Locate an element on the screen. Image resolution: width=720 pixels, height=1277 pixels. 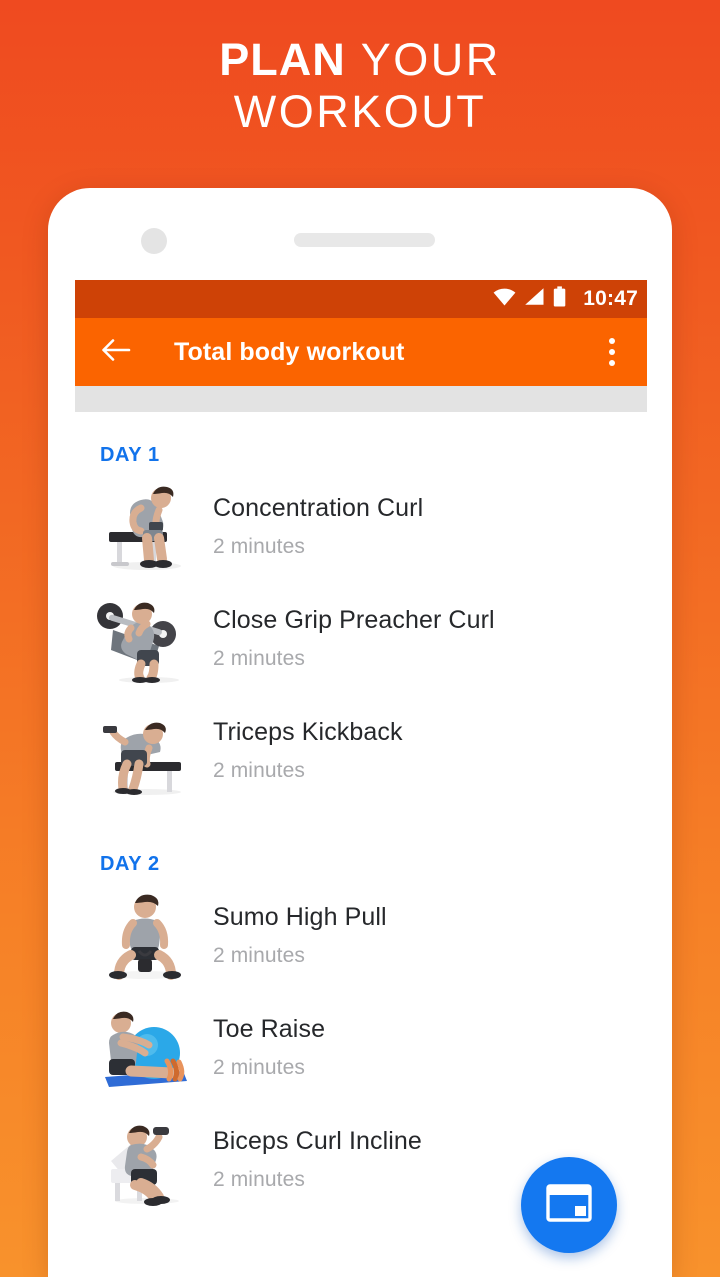
exercise-name: Concentration Curl is located at coordinates (318, 507).